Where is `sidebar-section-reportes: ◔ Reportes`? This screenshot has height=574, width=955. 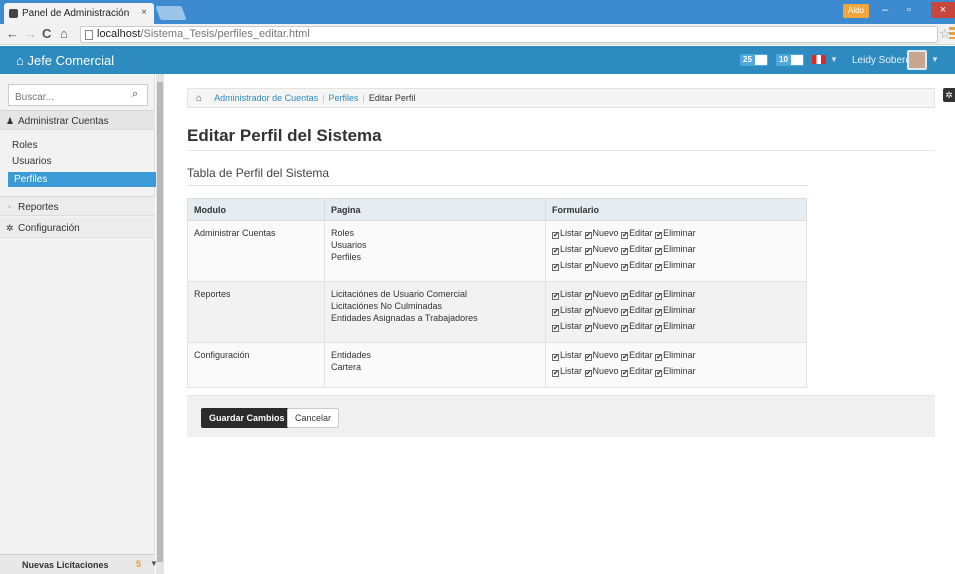
sidebar-section-reportes: ◔ Reportes is located at coordinates (77, 206).